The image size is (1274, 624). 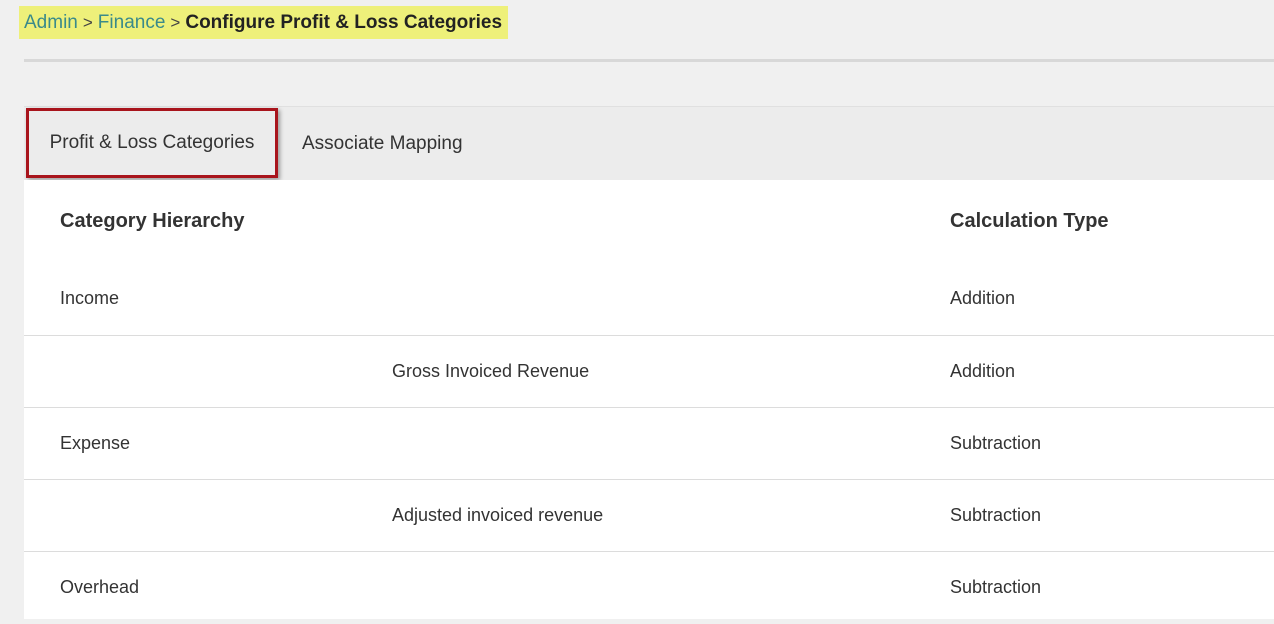 I want to click on table-row: Adjusted invoiced revenue Subtraction, so click(x=649, y=516).